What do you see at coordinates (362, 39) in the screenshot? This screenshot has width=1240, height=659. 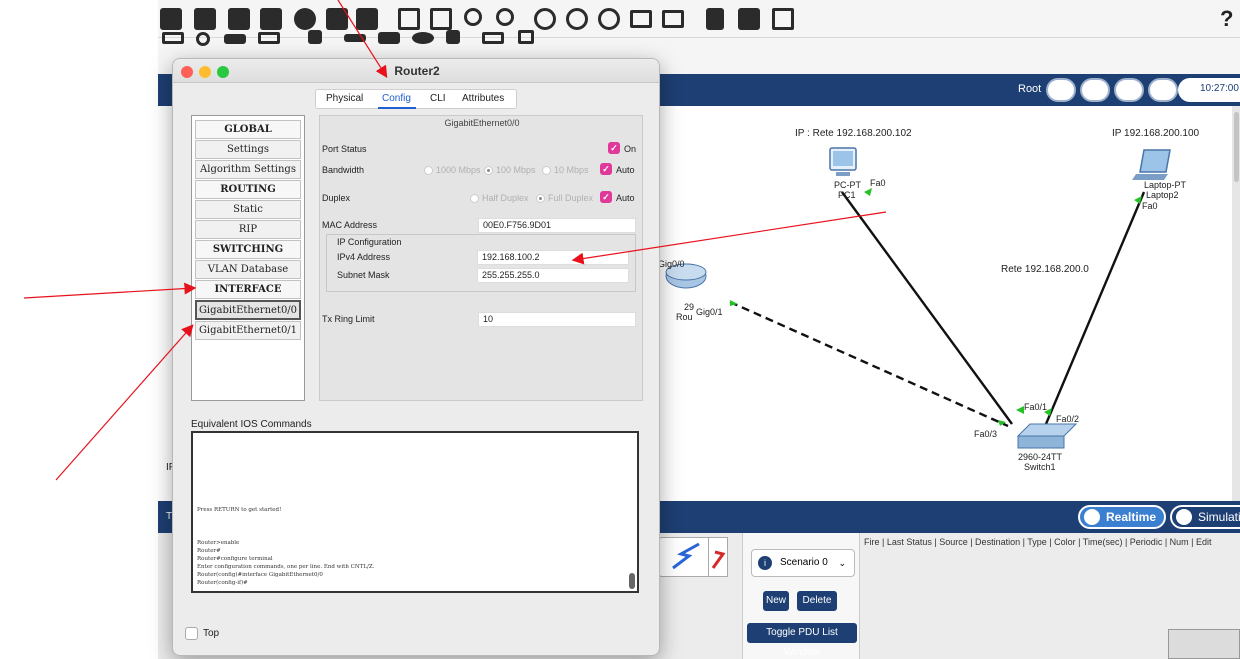 I see `arrow-to-config-tab` at bounding box center [362, 39].